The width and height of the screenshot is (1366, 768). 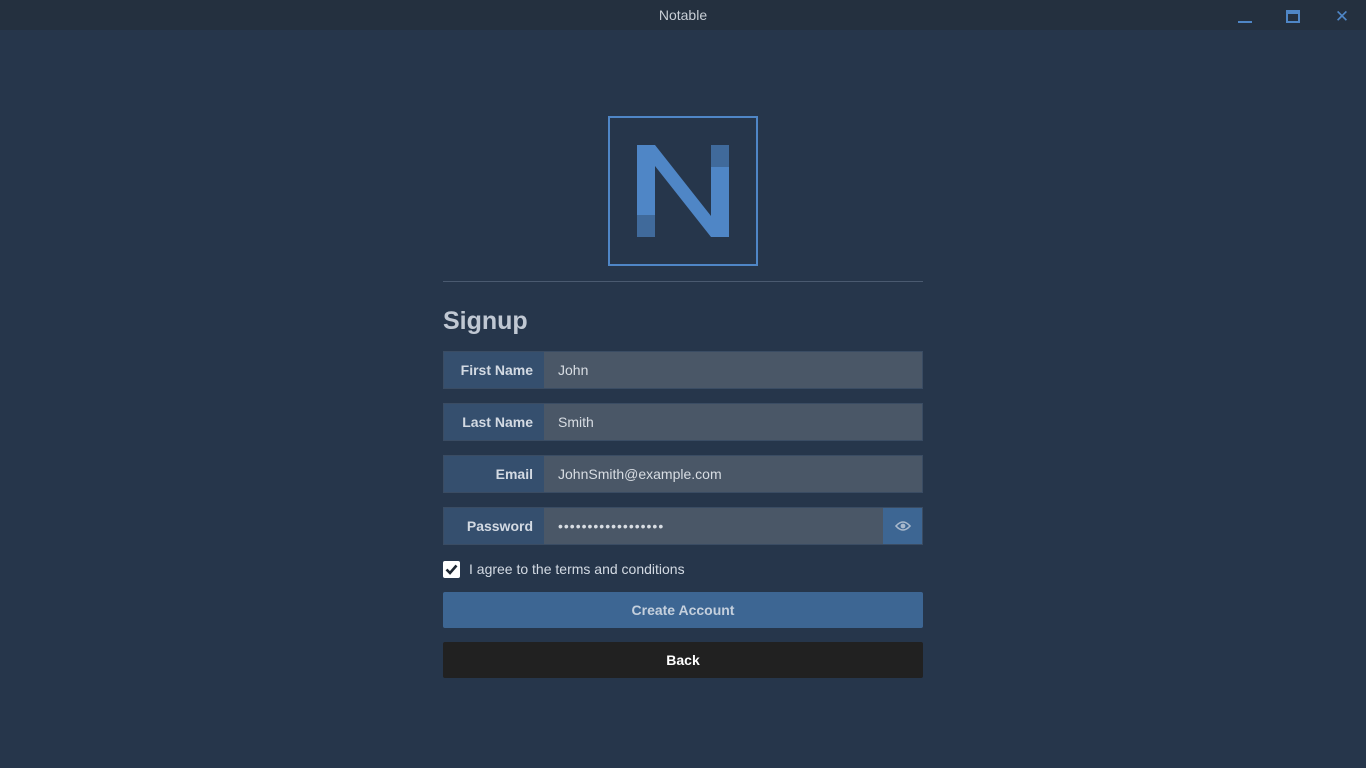 What do you see at coordinates (713, 526) in the screenshot?
I see `password-input: ••••••••••••••••••` at bounding box center [713, 526].